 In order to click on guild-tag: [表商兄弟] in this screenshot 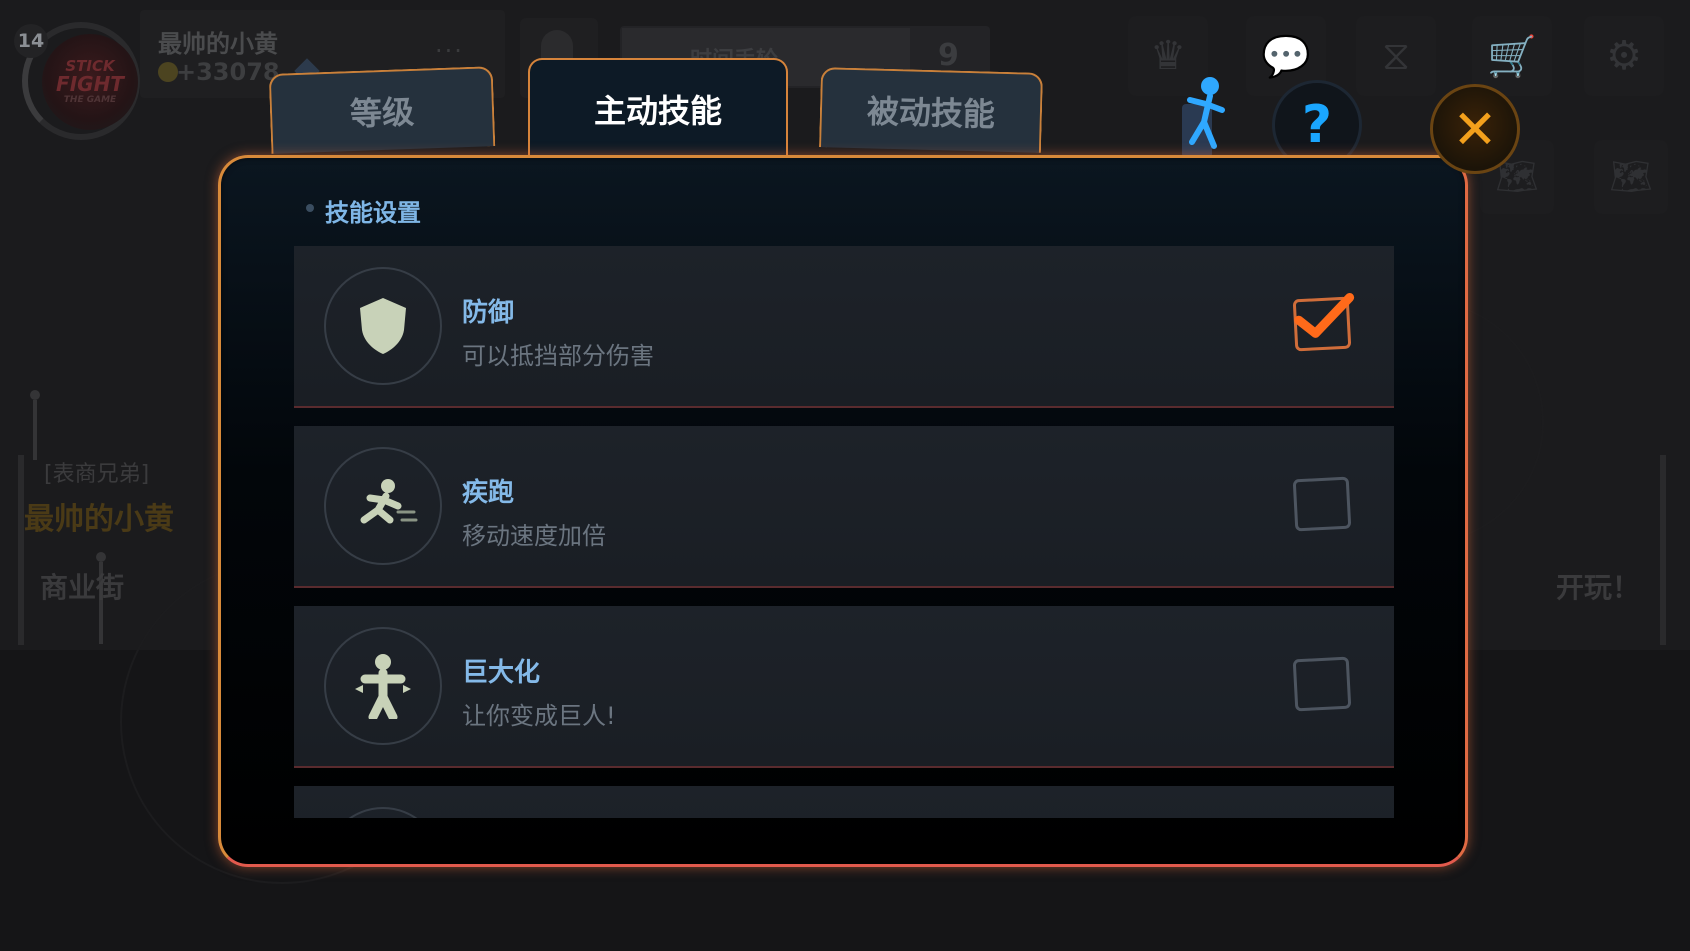, I will do `click(97, 474)`.